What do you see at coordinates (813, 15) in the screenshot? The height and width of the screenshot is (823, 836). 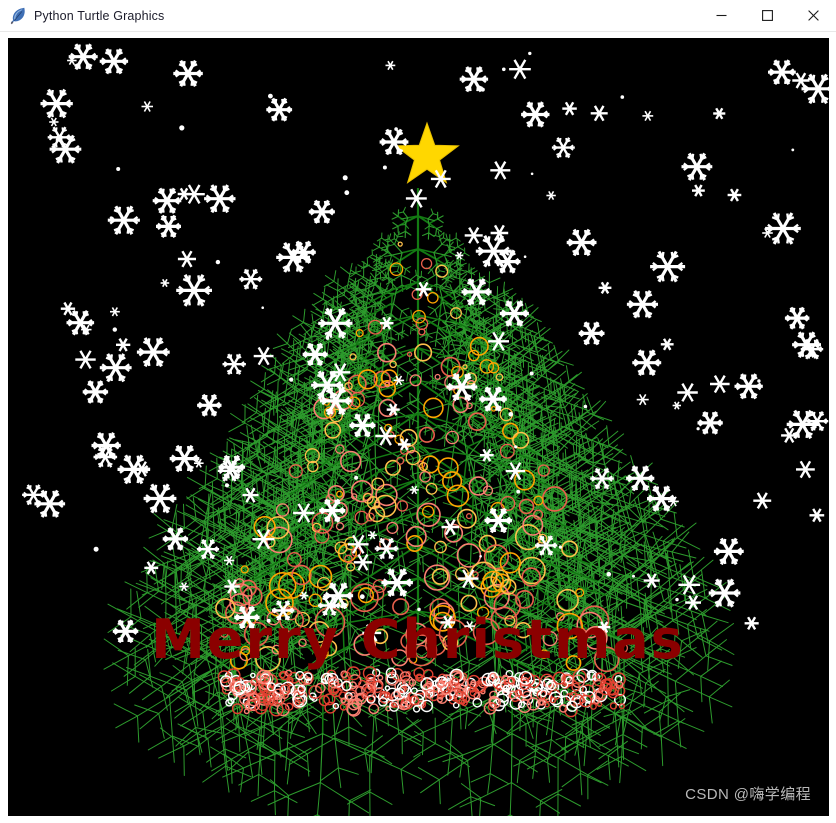 I see `close-button` at bounding box center [813, 15].